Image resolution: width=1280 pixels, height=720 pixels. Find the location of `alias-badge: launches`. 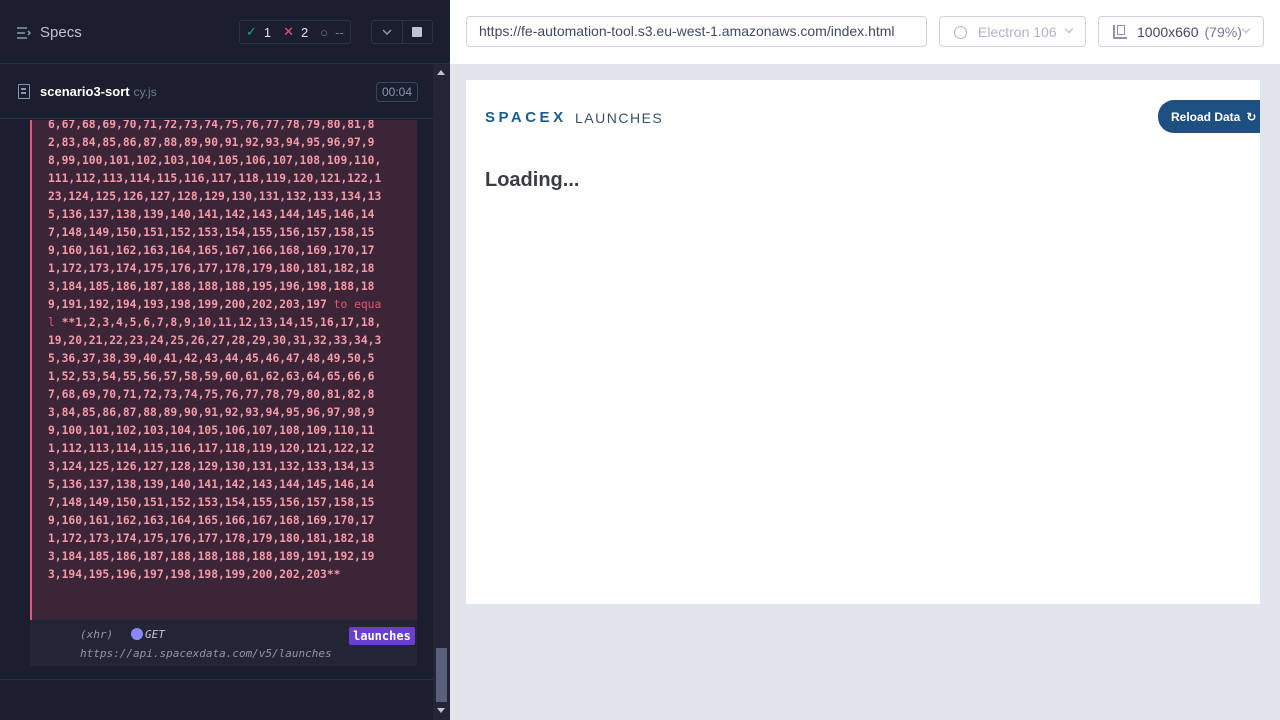

alias-badge: launches is located at coordinates (382, 636).